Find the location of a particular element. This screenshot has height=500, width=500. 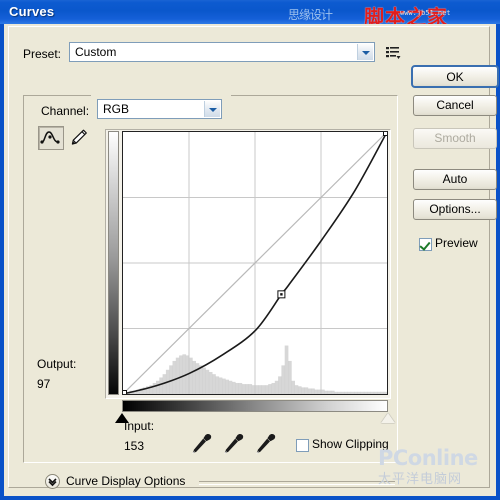

curve-display-options-rule is located at coordinates (297, 483).